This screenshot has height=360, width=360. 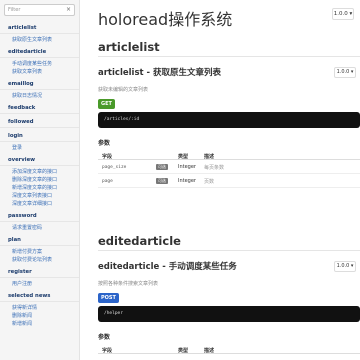 I want to click on filter-input: Filter ×, so click(x=39, y=10).